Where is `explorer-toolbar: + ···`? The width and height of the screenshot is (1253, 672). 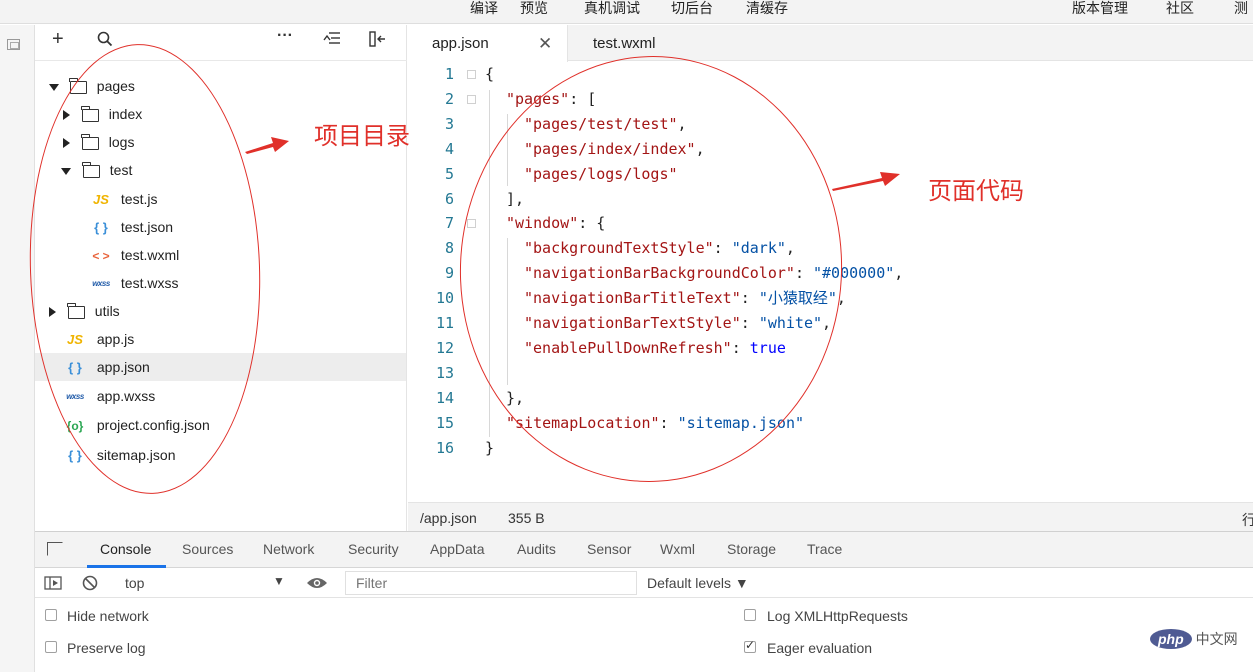 explorer-toolbar: + ··· is located at coordinates (221, 43).